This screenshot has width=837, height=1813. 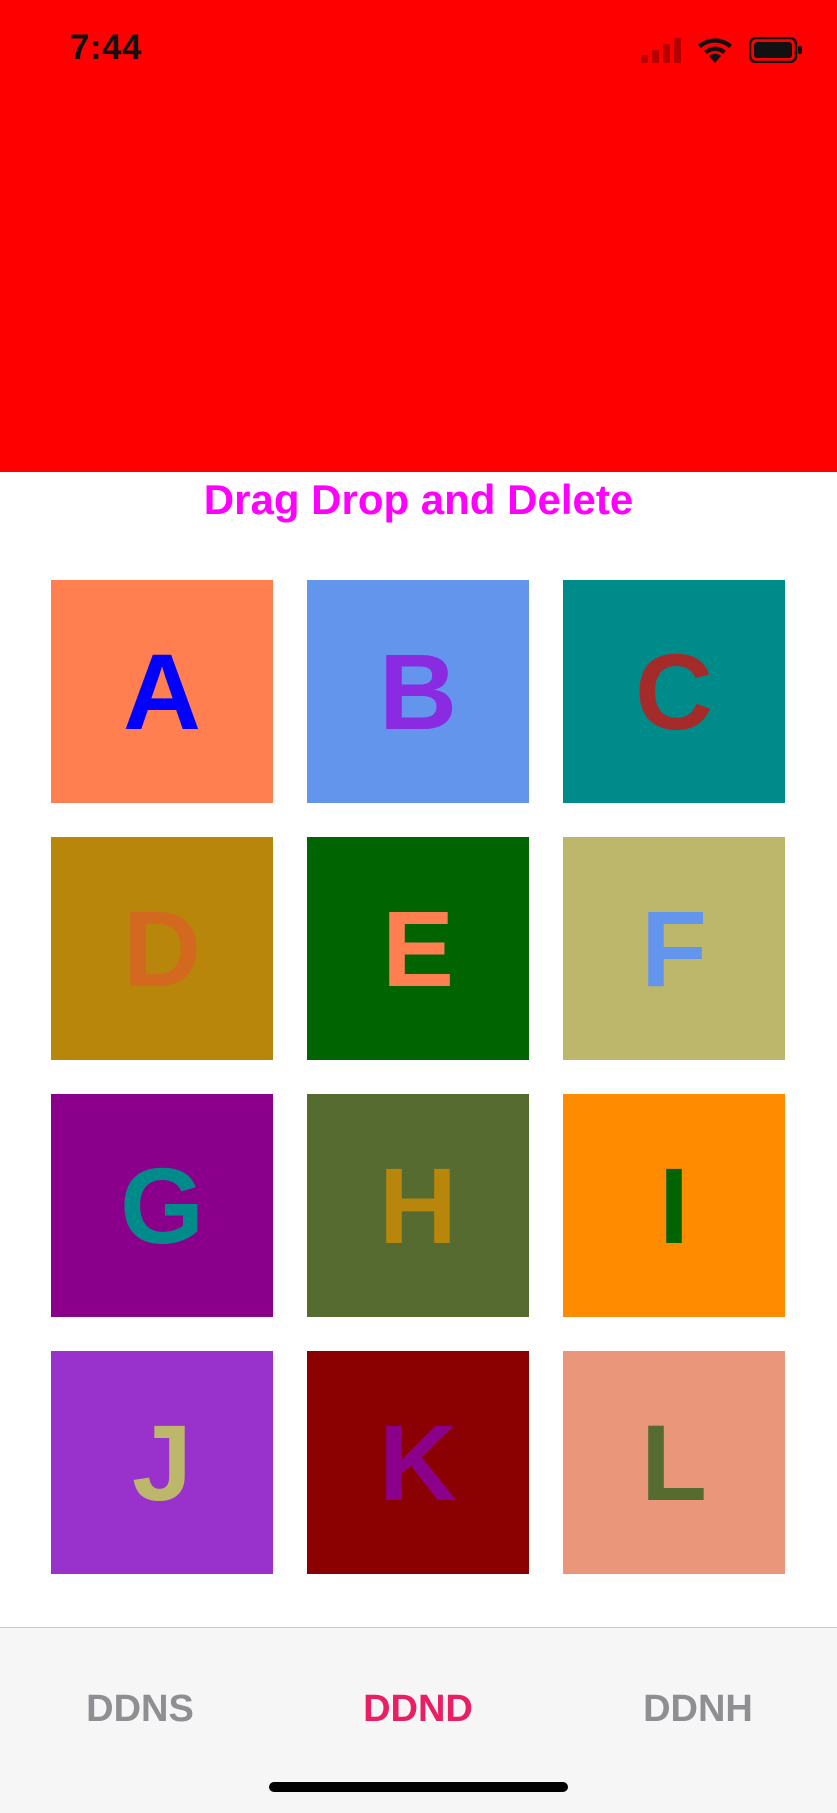 I want to click on tile-c: C, so click(x=674, y=691).